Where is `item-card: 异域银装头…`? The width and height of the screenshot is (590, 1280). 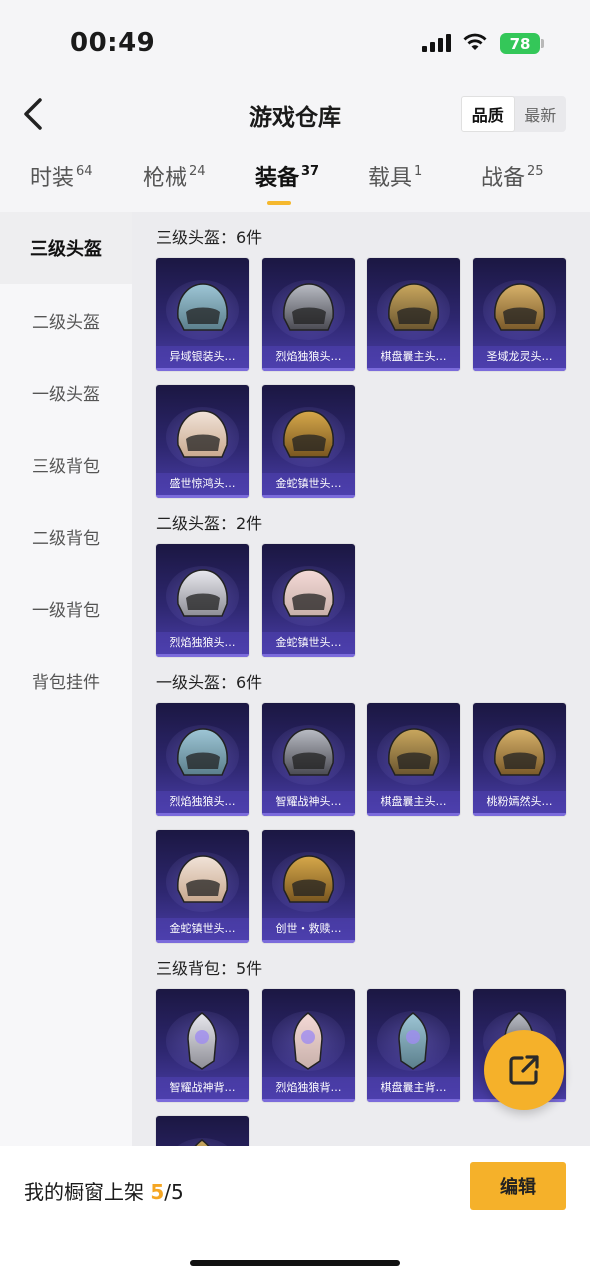 item-card: 异域银装头… is located at coordinates (202, 314).